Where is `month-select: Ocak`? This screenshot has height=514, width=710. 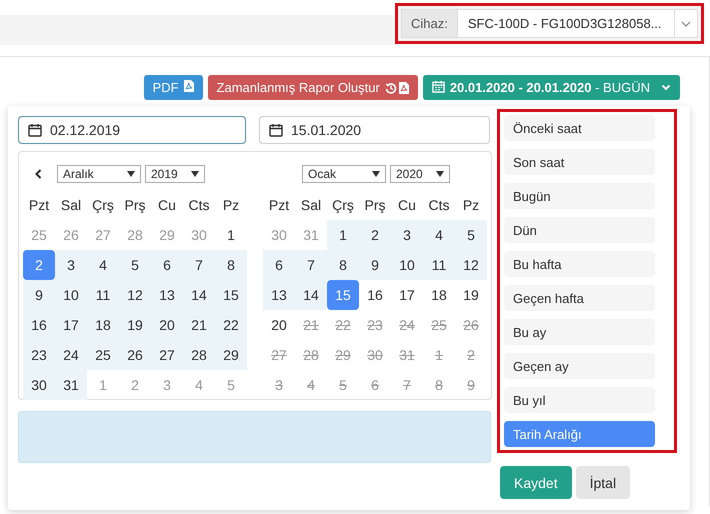 month-select: Ocak is located at coordinates (344, 174).